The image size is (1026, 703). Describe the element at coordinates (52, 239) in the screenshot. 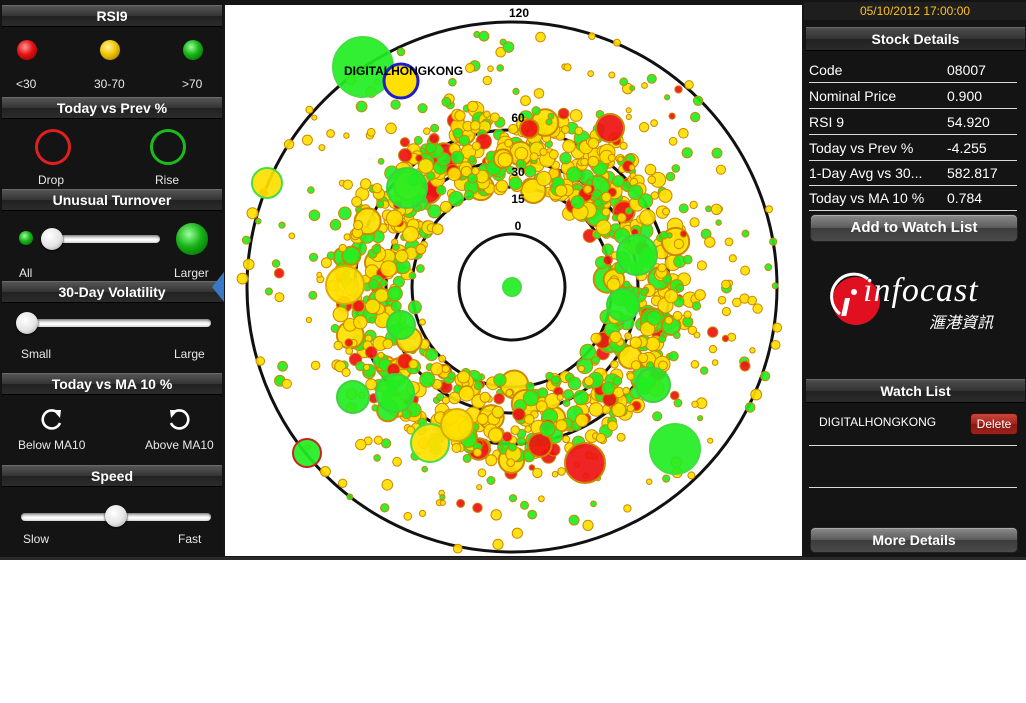

I see `turnover-slider-handle` at that location.